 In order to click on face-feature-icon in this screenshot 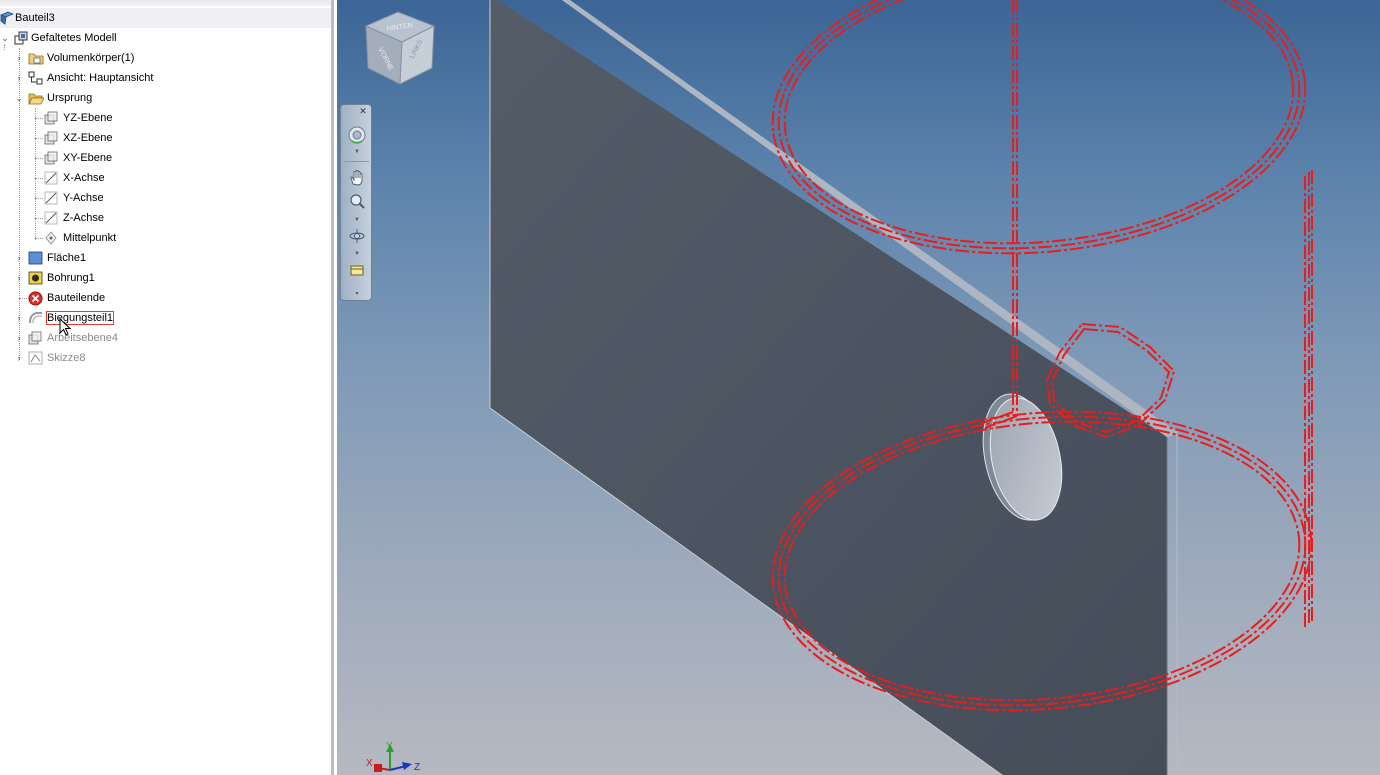, I will do `click(35, 258)`.